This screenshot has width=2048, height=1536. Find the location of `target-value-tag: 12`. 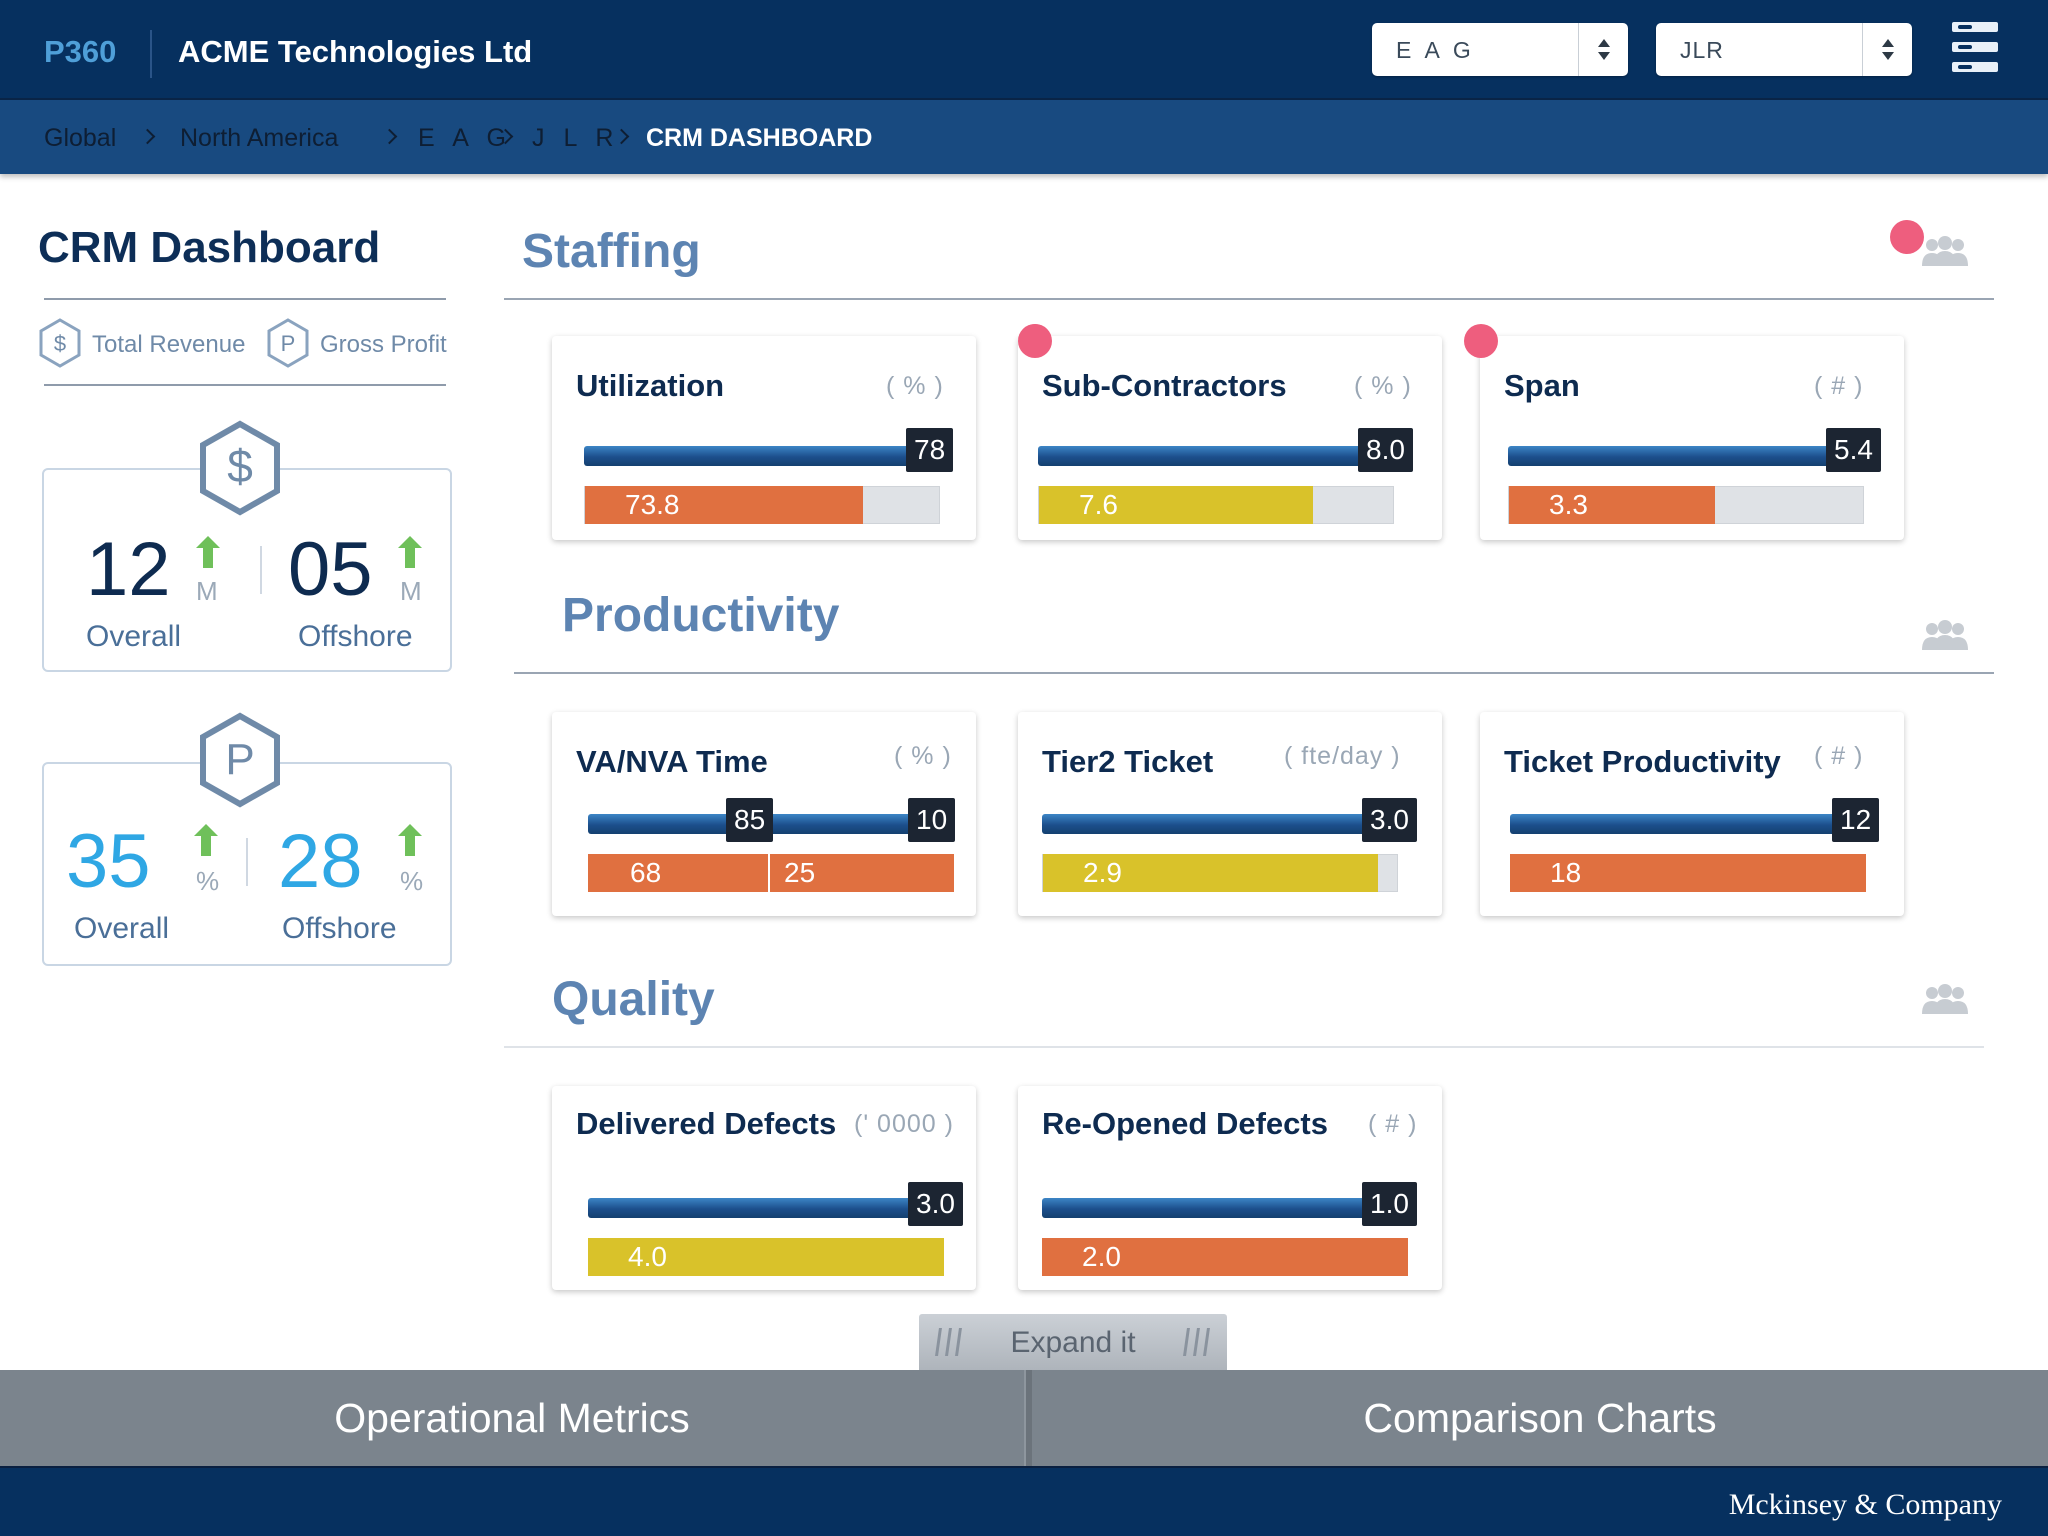

target-value-tag: 12 is located at coordinates (1856, 820).